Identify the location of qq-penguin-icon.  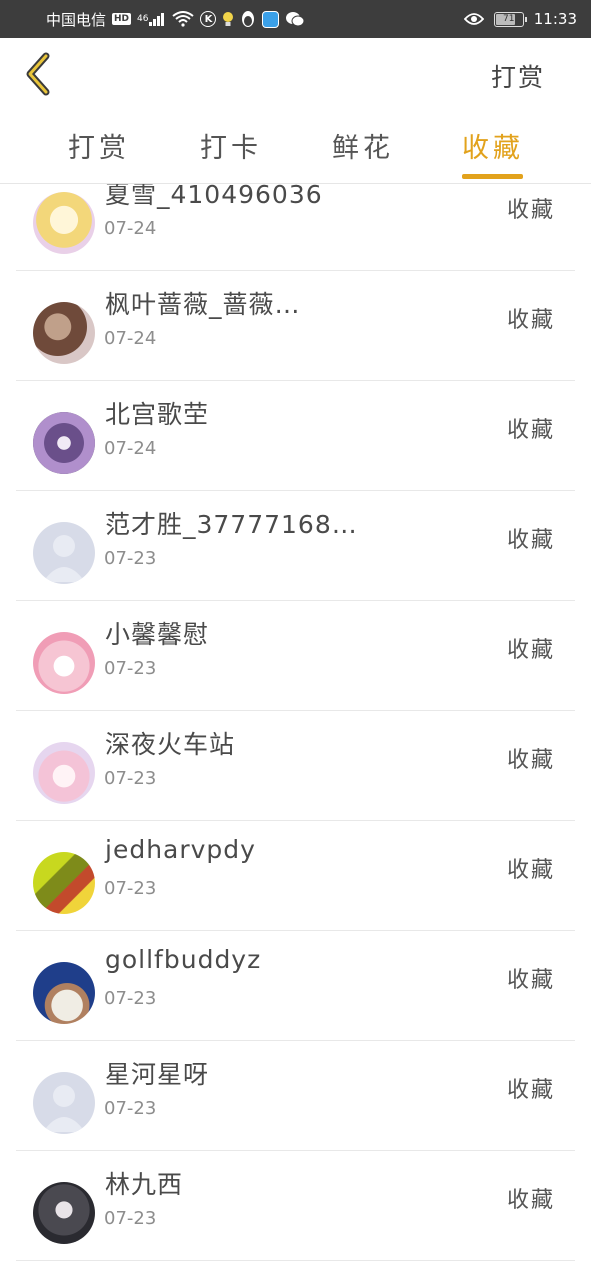
(248, 19).